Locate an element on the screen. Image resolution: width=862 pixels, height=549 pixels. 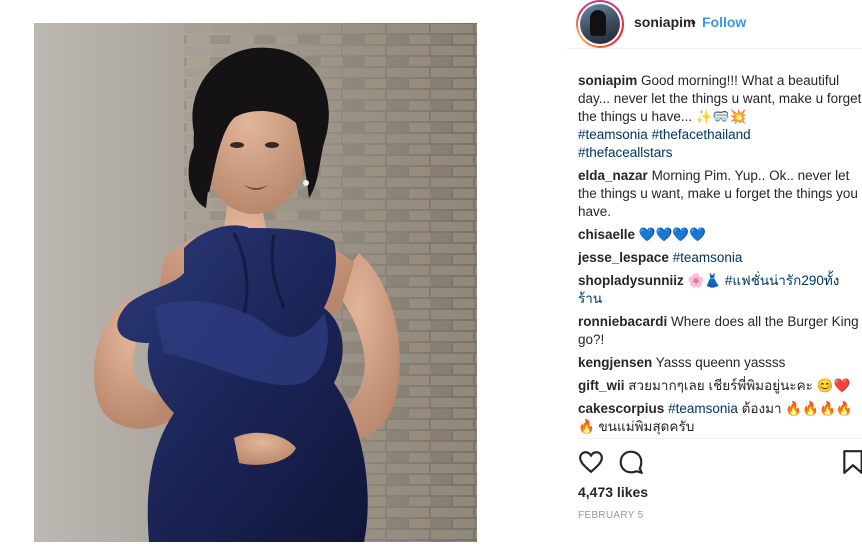
follow-button: Follow is located at coordinates (724, 22).